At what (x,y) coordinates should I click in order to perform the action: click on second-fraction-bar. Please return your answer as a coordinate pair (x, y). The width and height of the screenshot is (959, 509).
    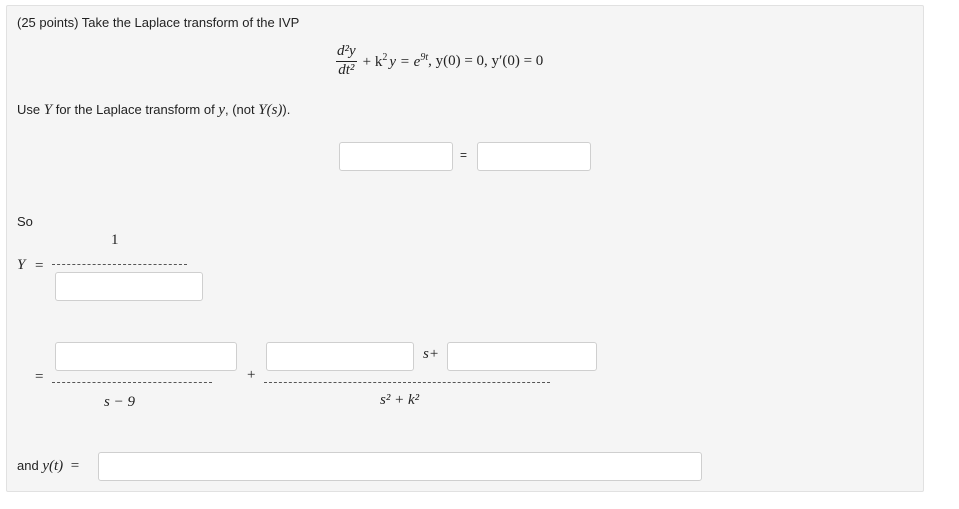
    Looking at the image, I should click on (407, 382).